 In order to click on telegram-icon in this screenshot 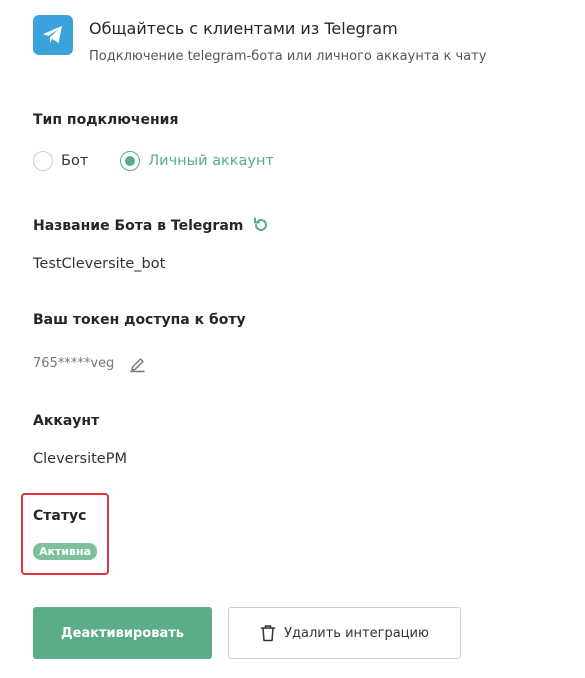, I will do `click(53, 35)`.